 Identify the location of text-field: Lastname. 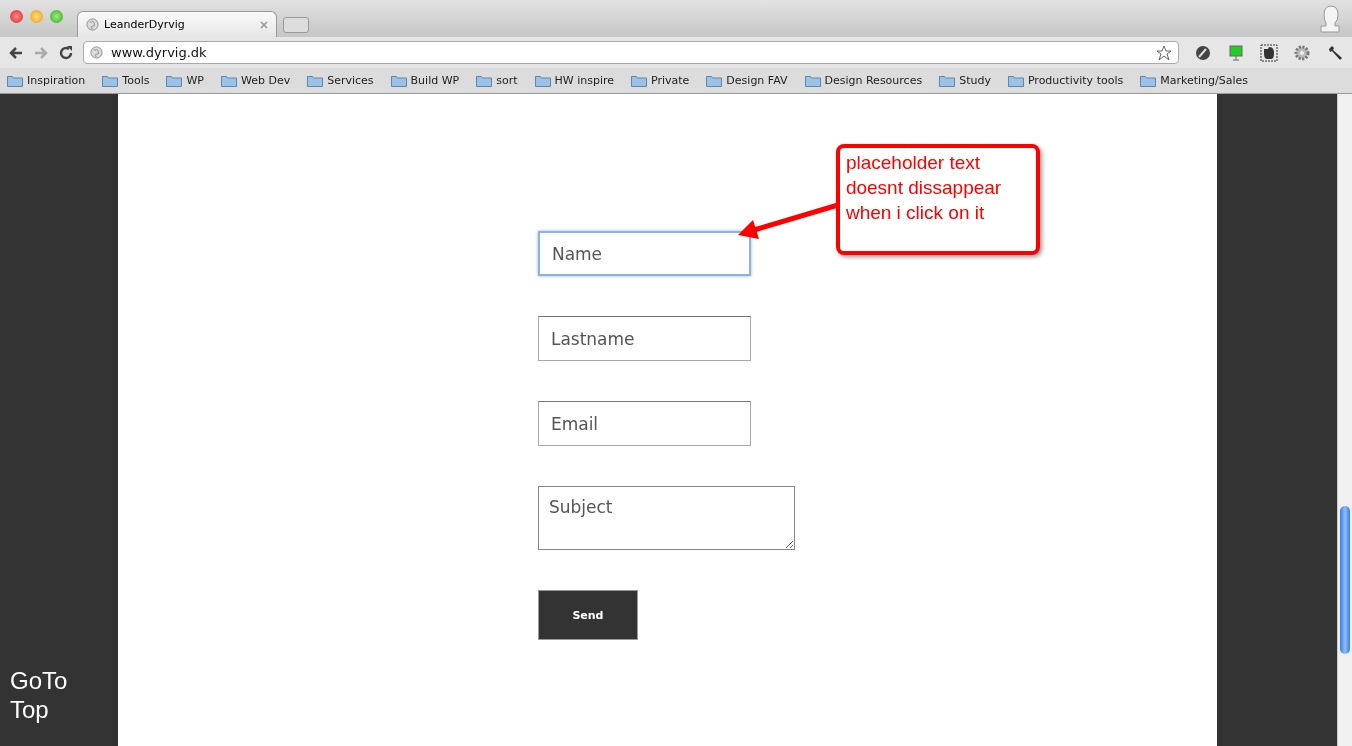
(644, 338).